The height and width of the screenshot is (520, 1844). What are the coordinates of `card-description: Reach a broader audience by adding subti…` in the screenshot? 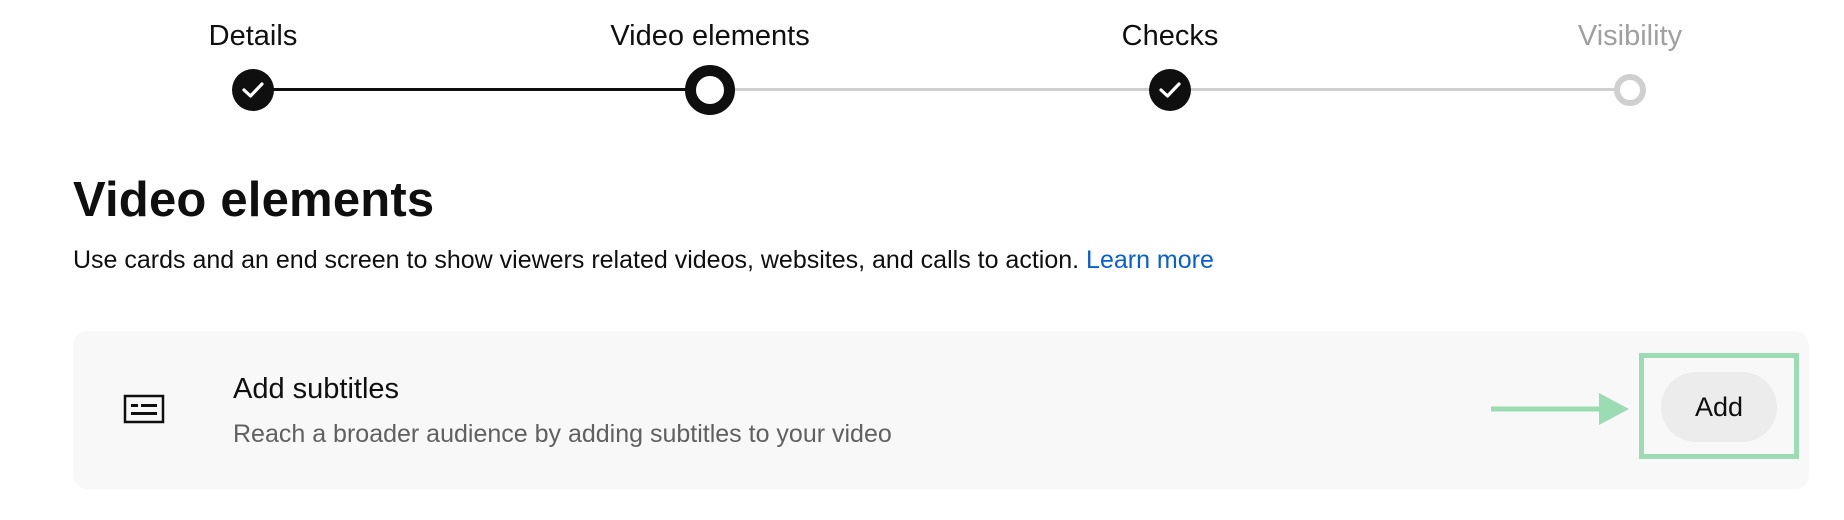 It's located at (562, 434).